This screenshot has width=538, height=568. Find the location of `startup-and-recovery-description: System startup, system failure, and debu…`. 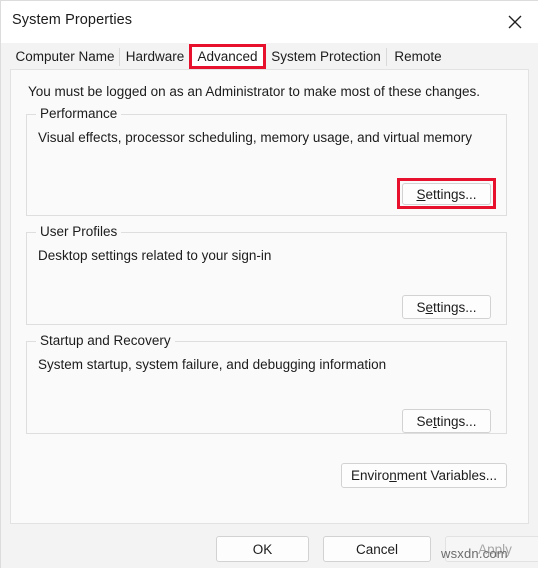

startup-and-recovery-description: System startup, system failure, and debu… is located at coordinates (212, 364).